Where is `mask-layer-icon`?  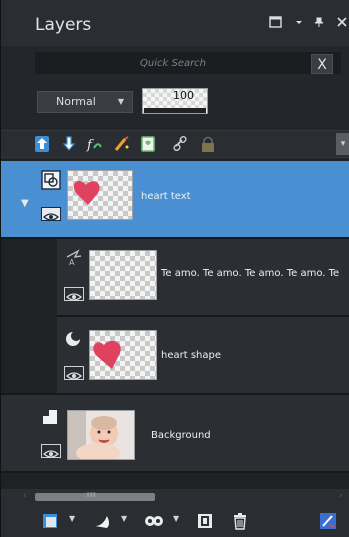
mask-layer-icon is located at coordinates (103, 521).